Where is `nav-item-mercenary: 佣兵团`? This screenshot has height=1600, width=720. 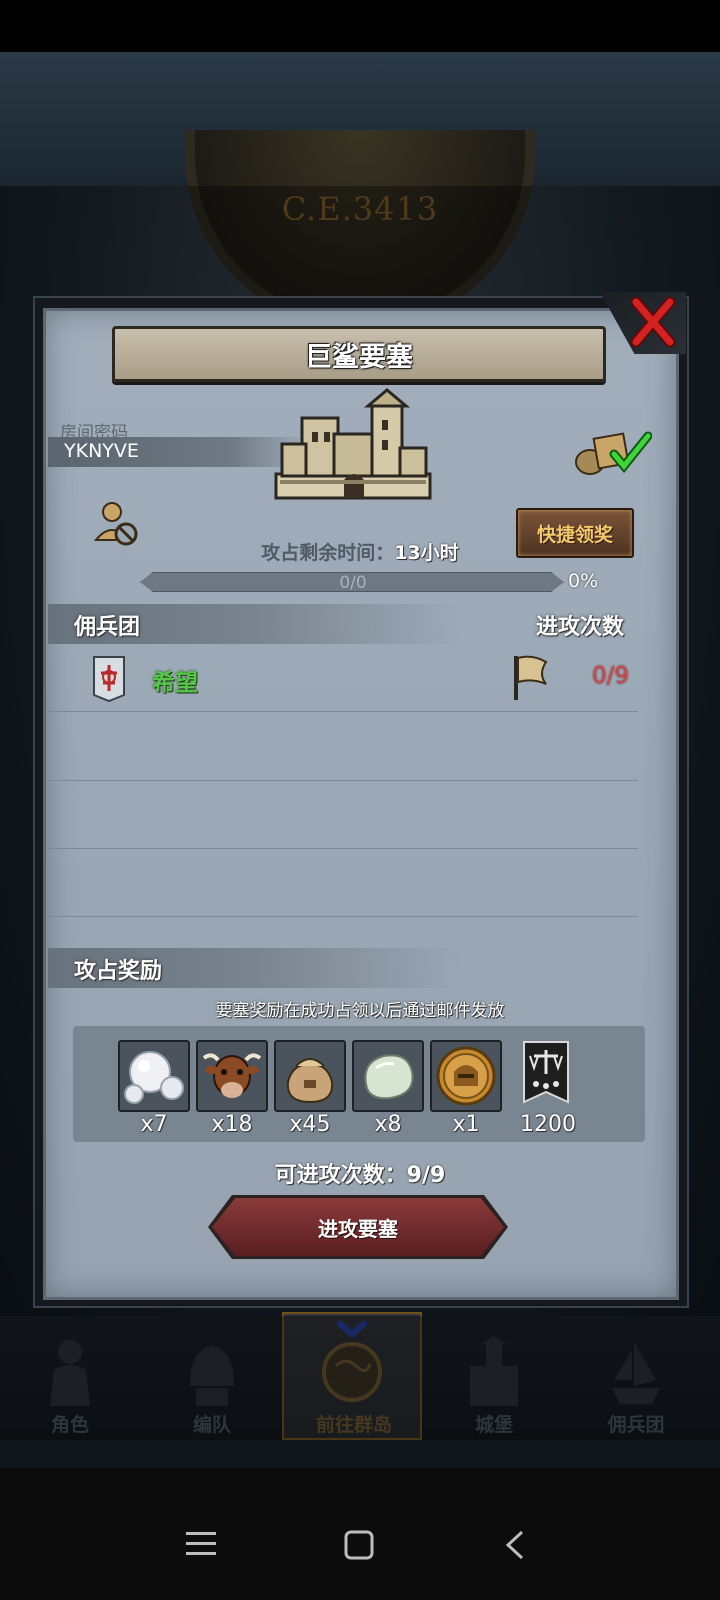
nav-item-mercenary: 佣兵团 is located at coordinates (636, 1385).